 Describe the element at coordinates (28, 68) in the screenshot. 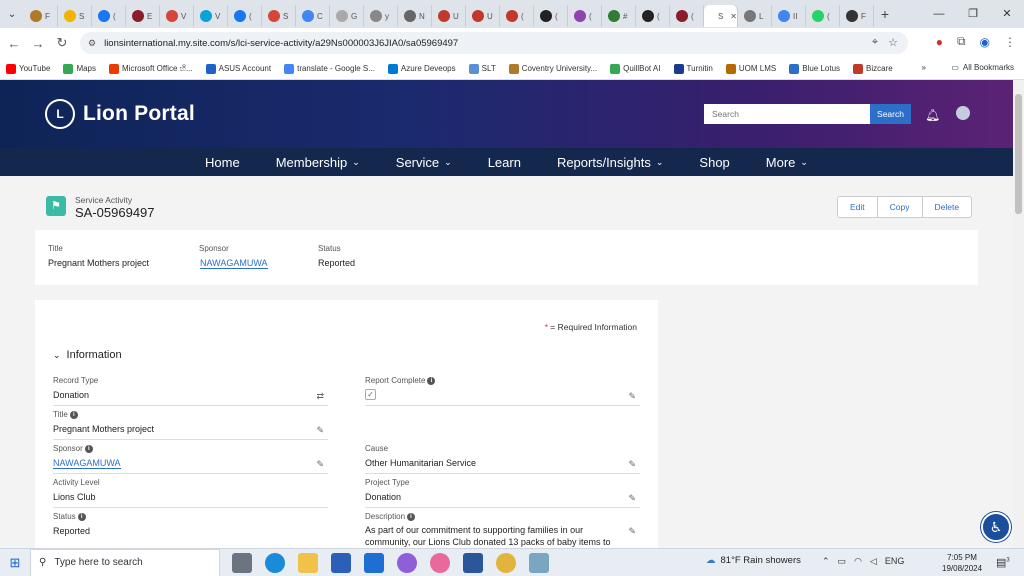

I see `bookmark-item: YouTube` at that location.